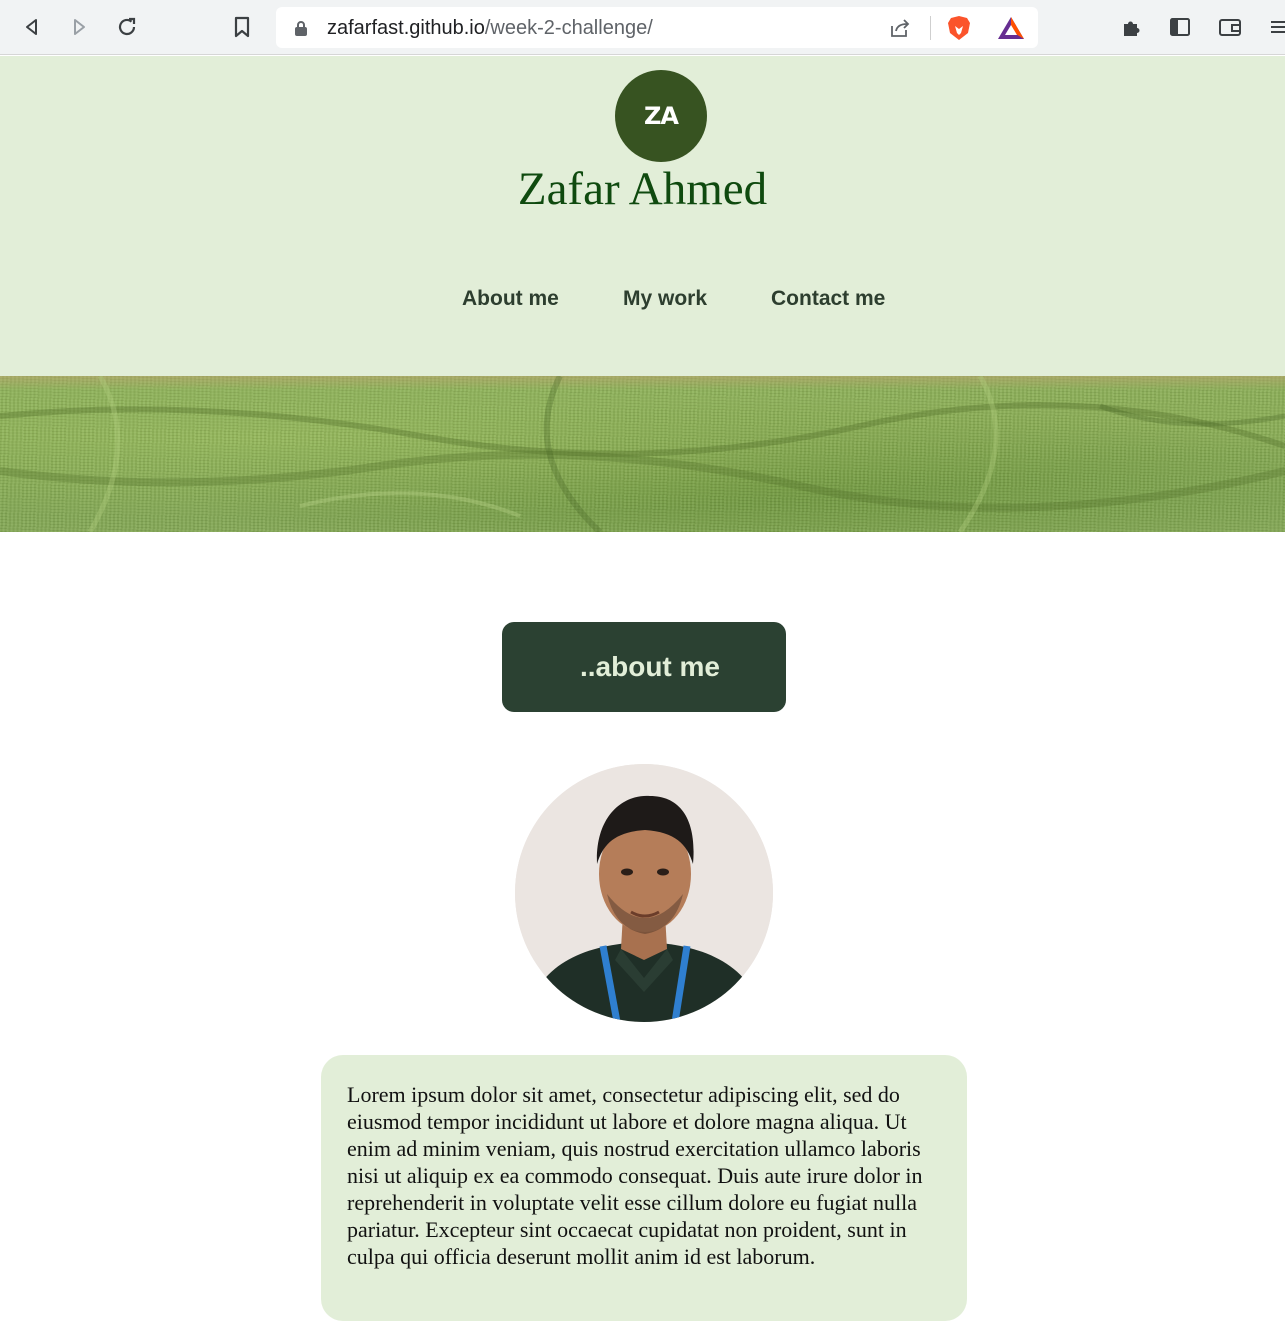 This screenshot has width=1285, height=1338. What do you see at coordinates (657, 27) in the screenshot?
I see `address-bar: zafarfast.github.io/week-2-challenge/` at bounding box center [657, 27].